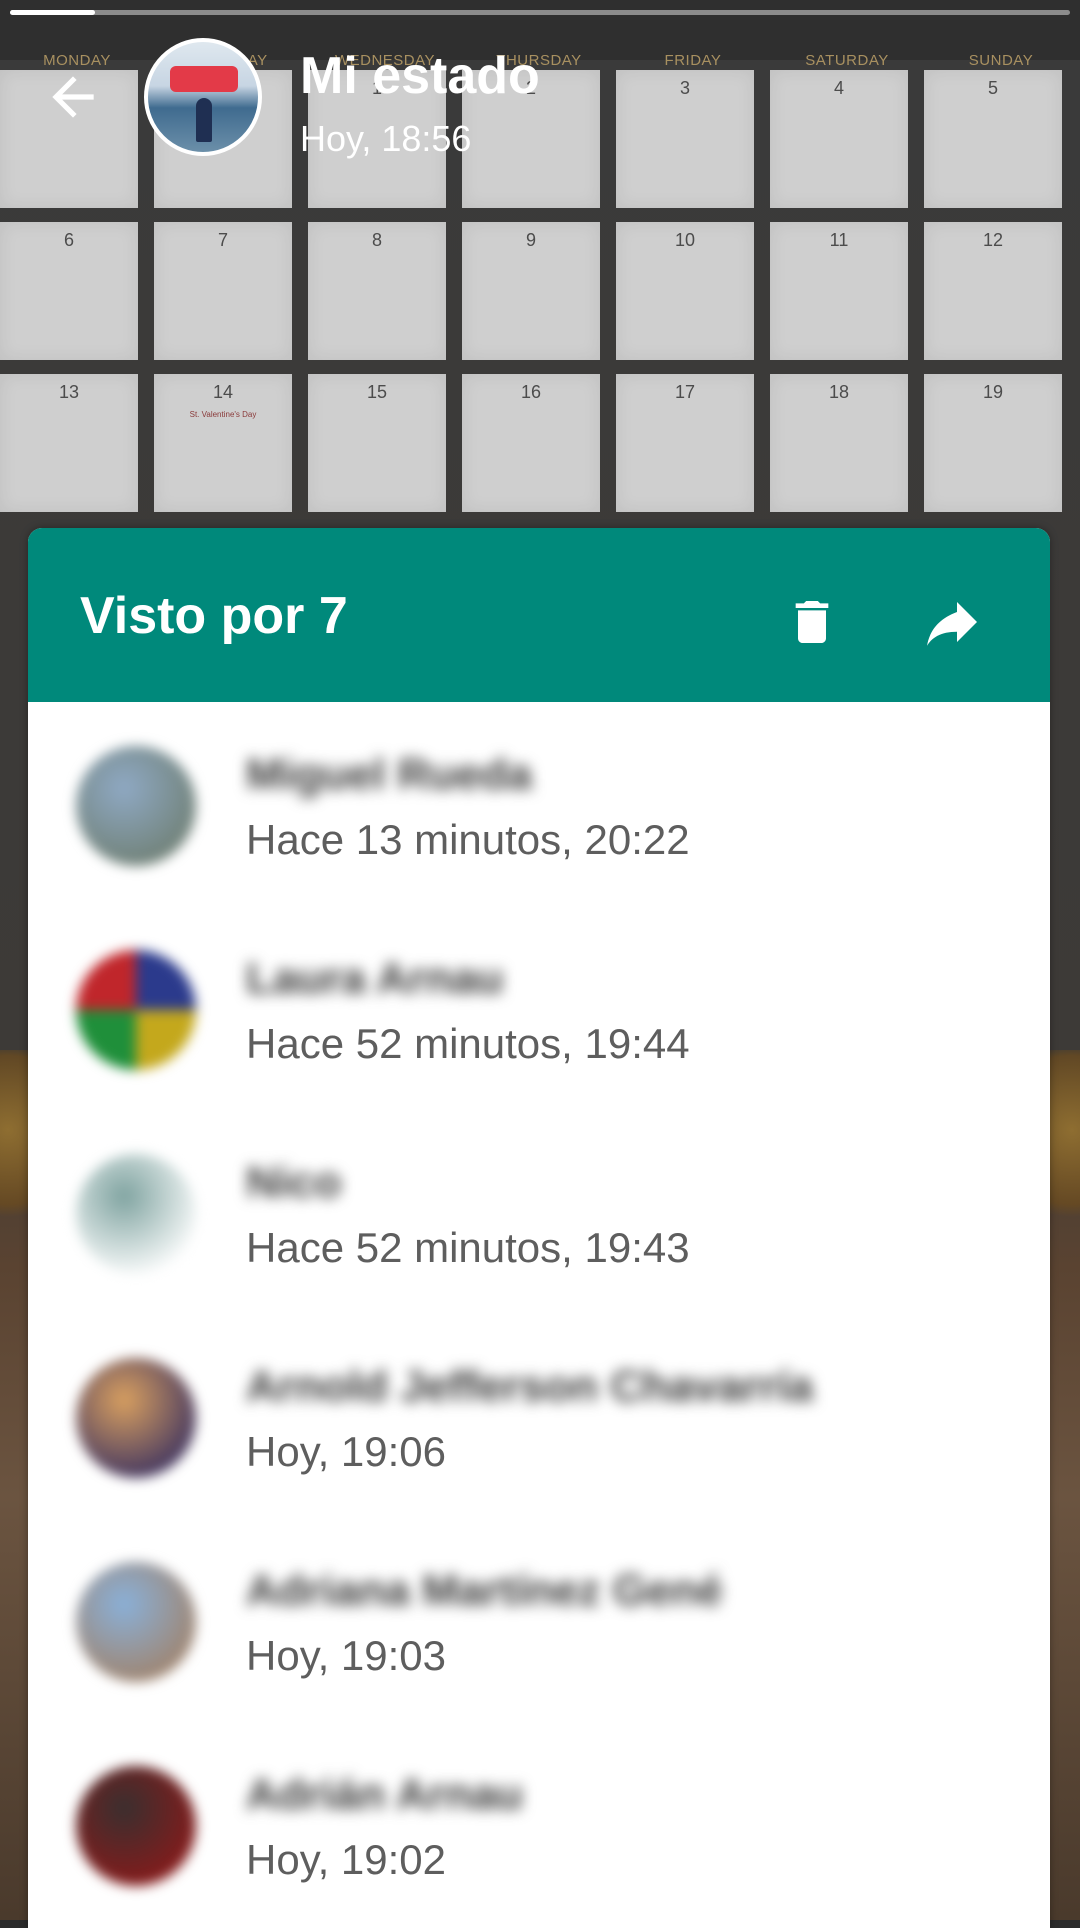  What do you see at coordinates (685, 139) in the screenshot?
I see `calendar-cell: 3` at bounding box center [685, 139].